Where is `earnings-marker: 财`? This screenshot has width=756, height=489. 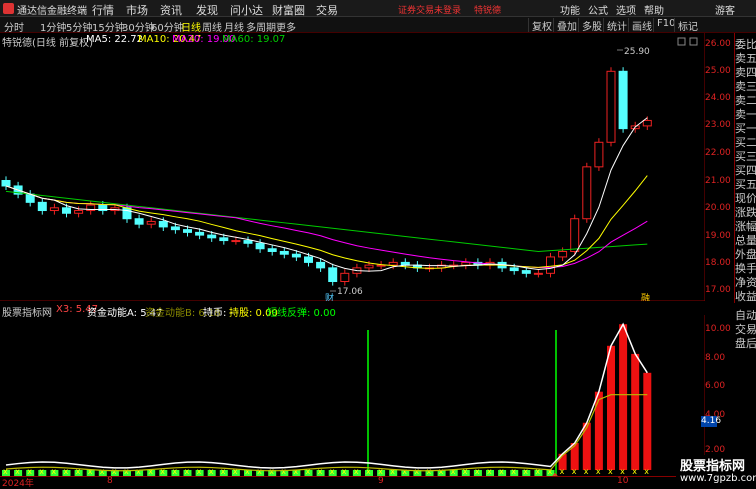
earnings-marker: 财 is located at coordinates (329, 296).